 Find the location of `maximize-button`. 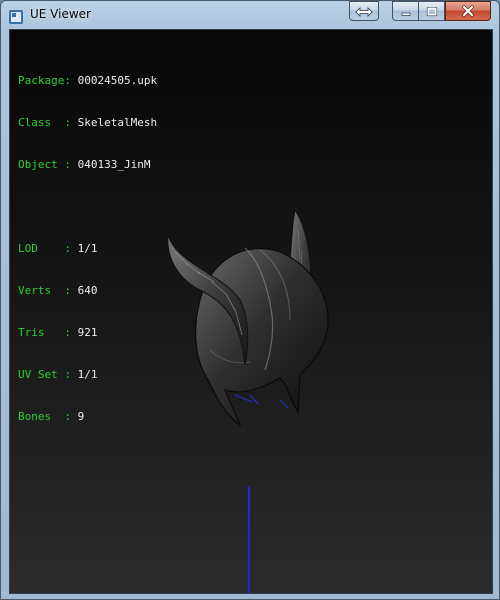

maximize-button is located at coordinates (432, 11).